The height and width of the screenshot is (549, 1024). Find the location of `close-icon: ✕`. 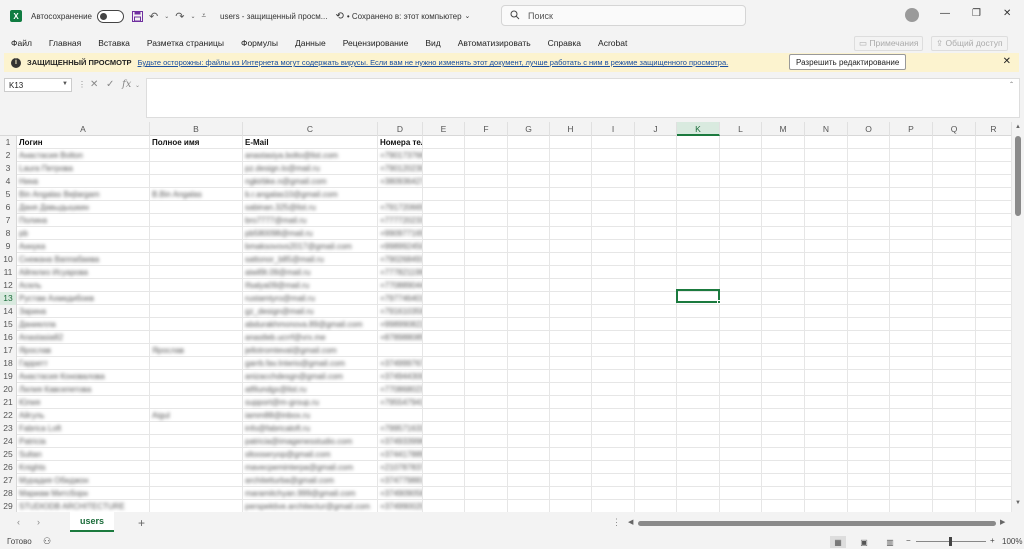

close-icon: ✕ is located at coordinates (1007, 61).